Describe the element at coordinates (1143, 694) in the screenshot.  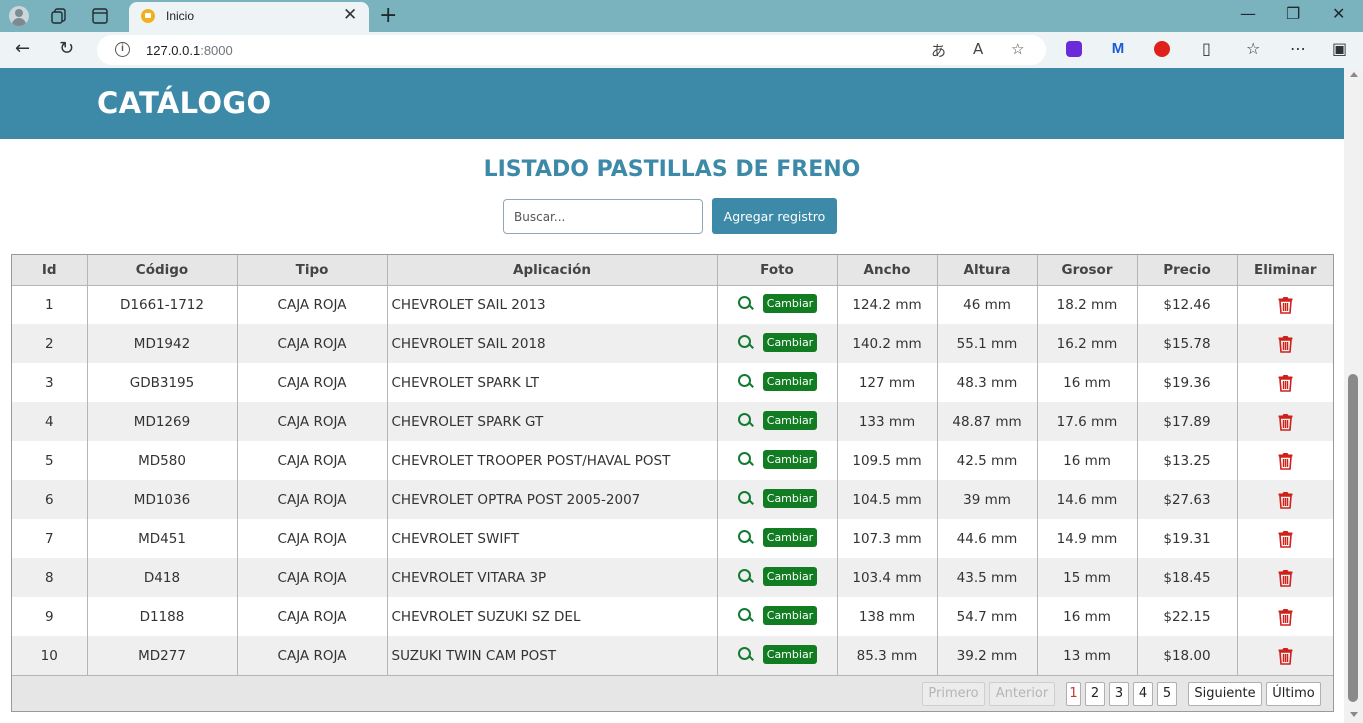
I see `page-button-4: 4` at that location.